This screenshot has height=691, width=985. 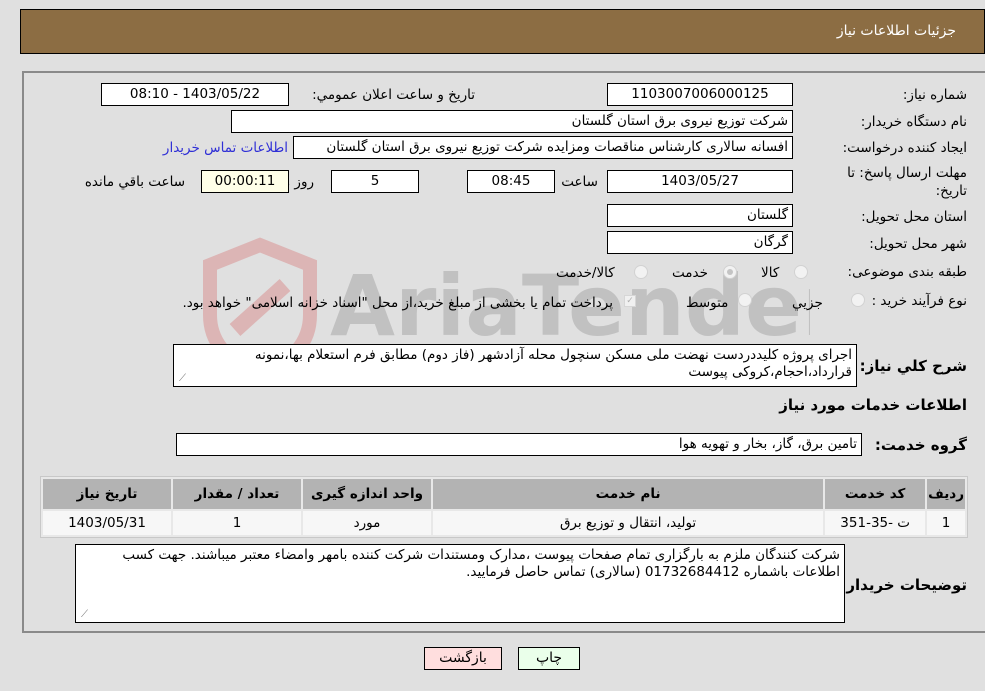 I want to click on creator-label: ایجاد کننده درخواست:, so click(x=904, y=148).